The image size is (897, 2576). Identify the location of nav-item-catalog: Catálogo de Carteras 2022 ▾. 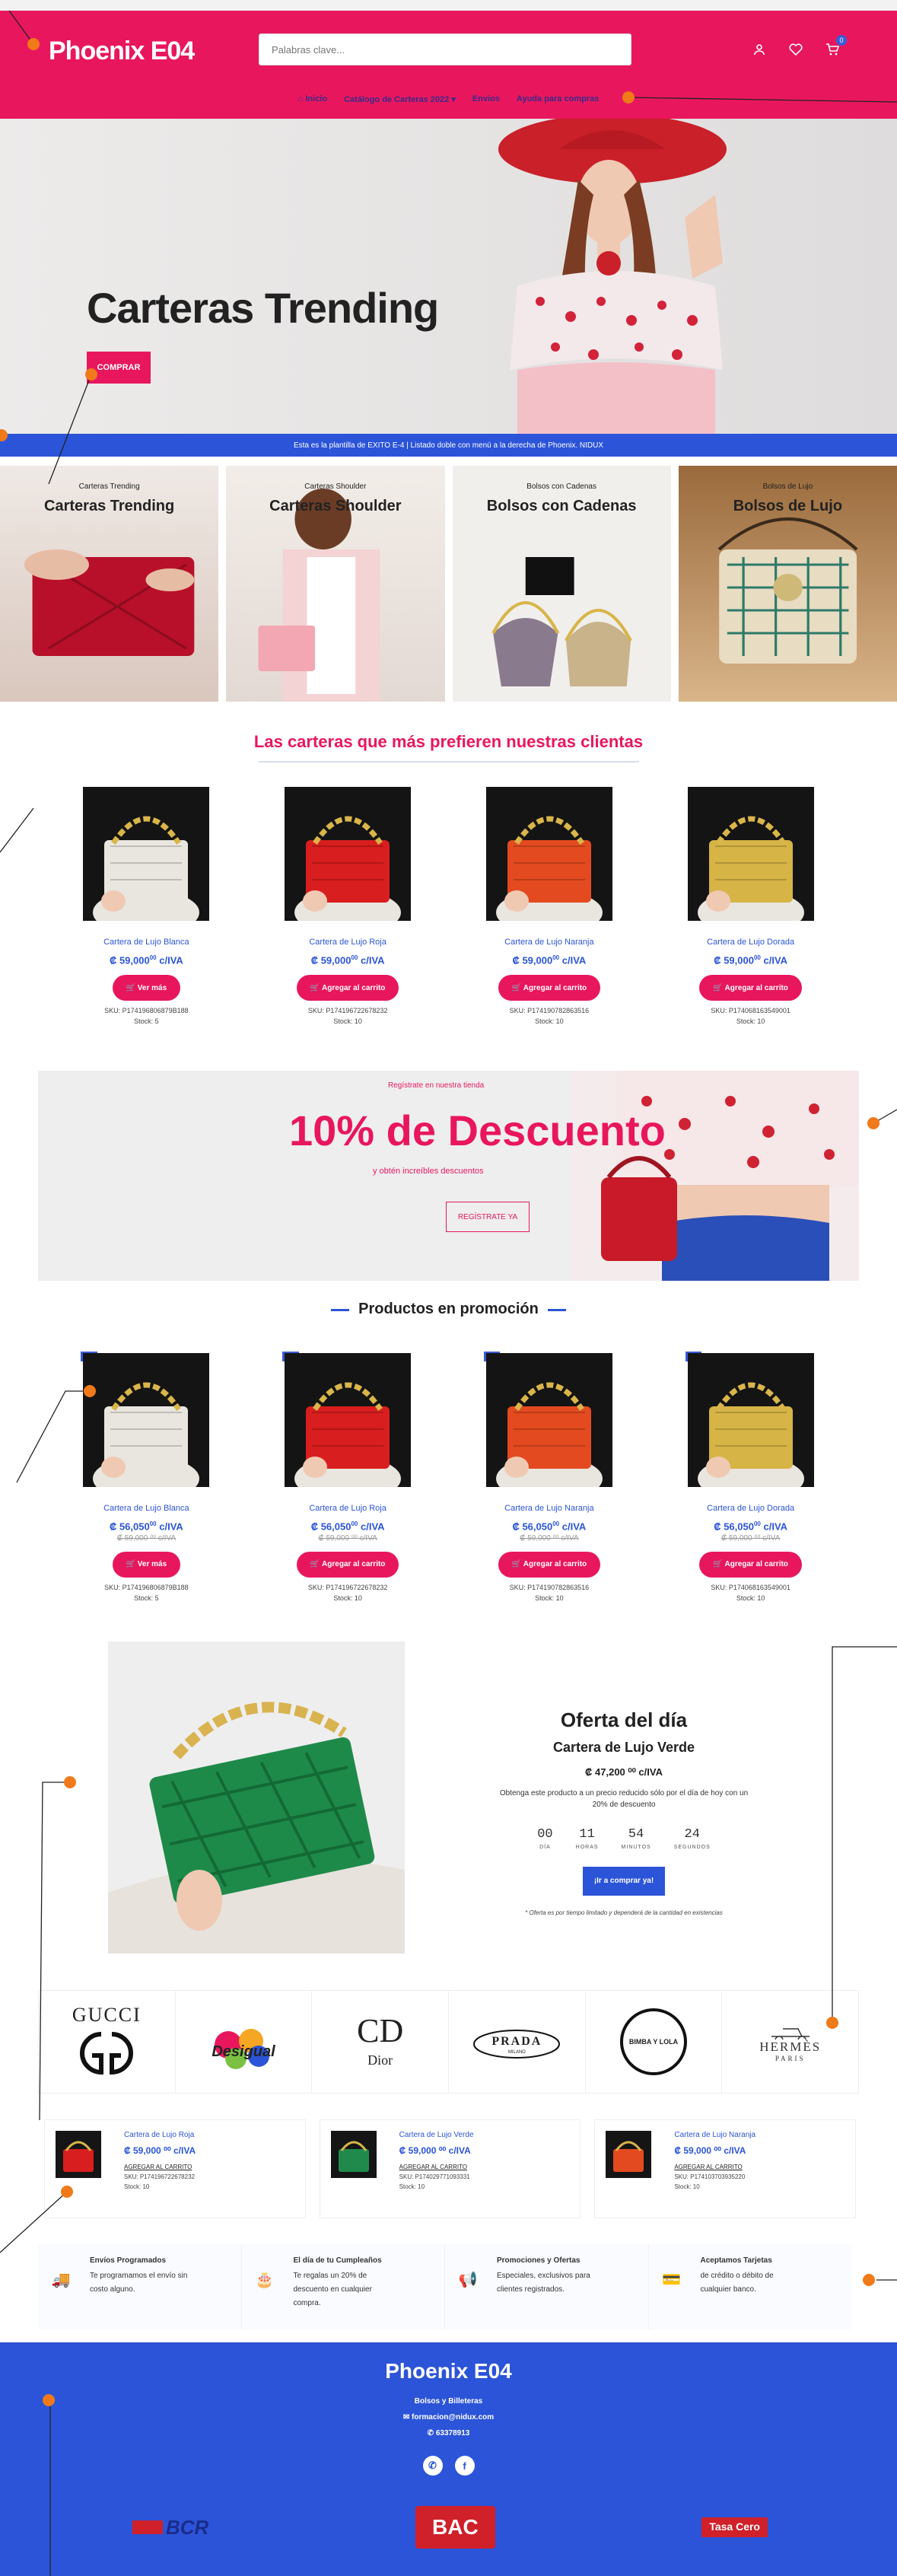
(400, 99).